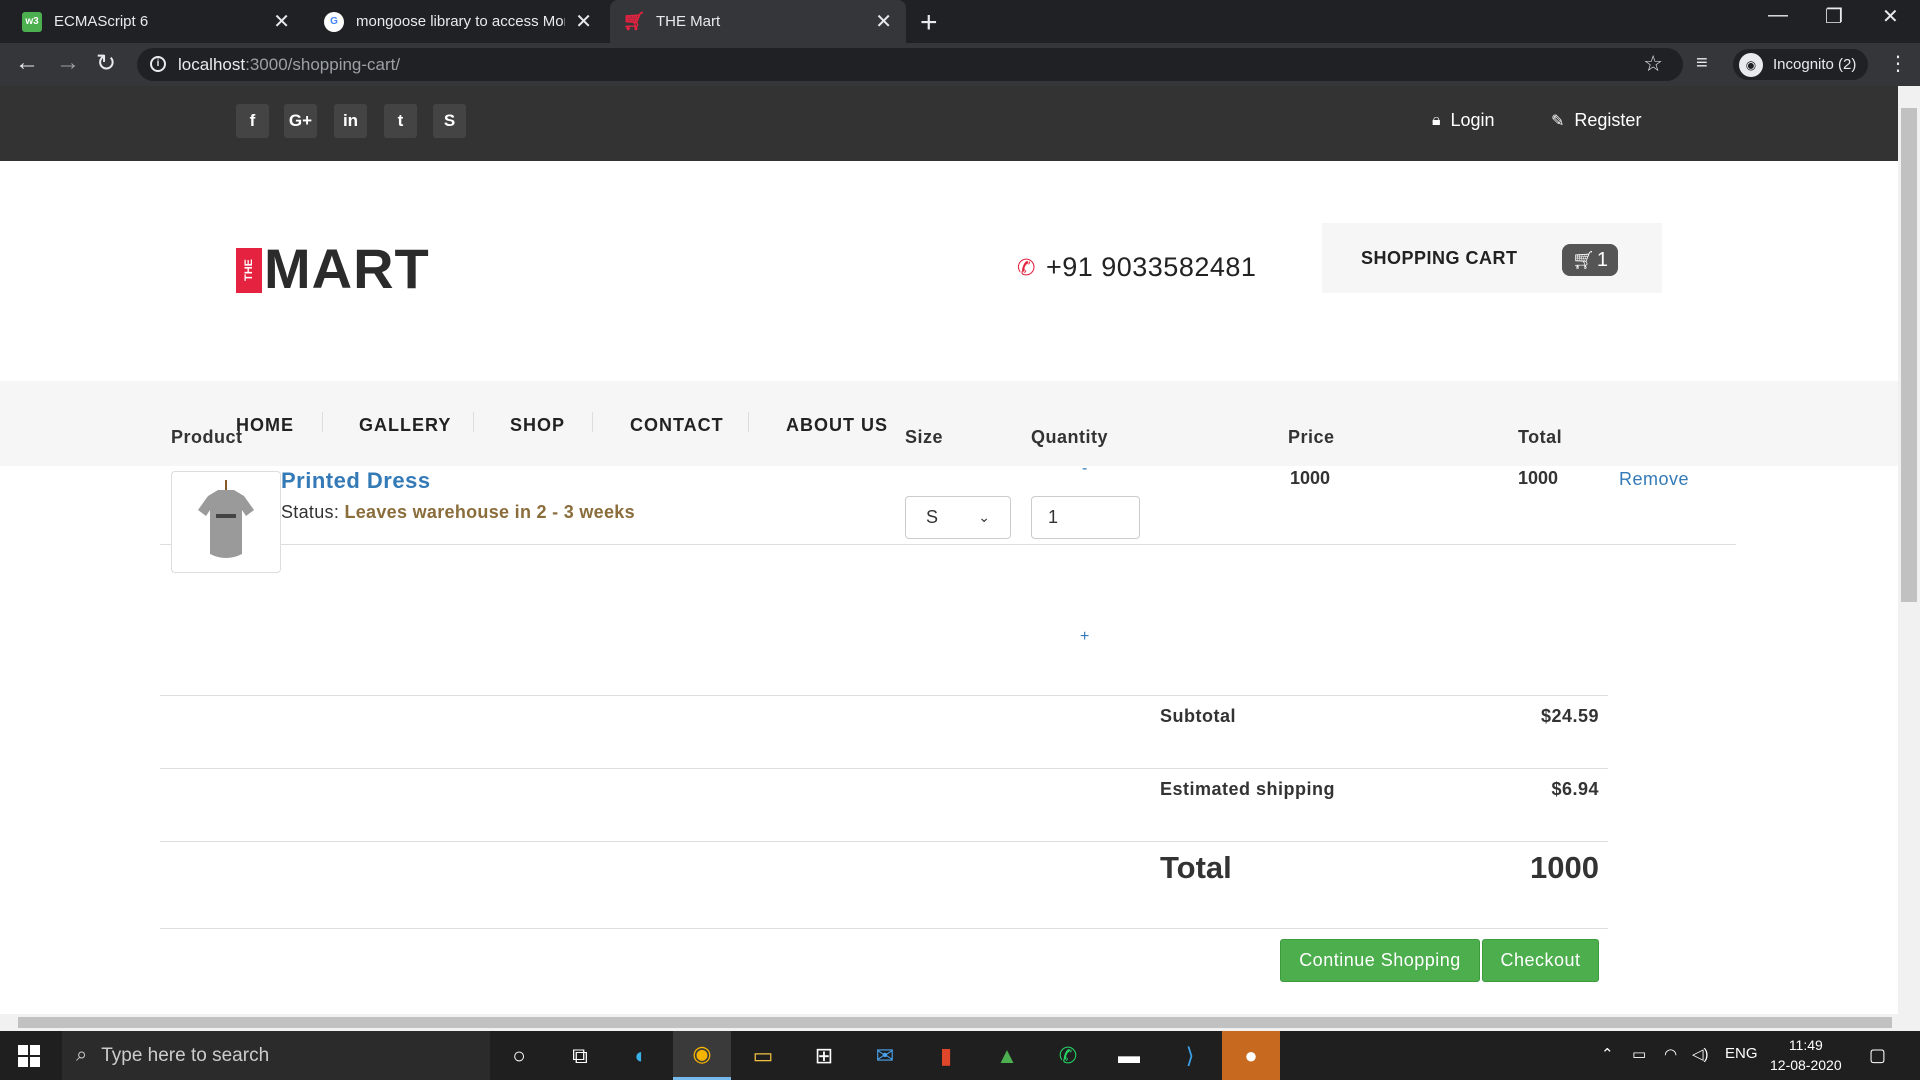  Describe the element at coordinates (758, 21) in the screenshot. I see `tab-the-mart: 🛒︎ THE Mart ✕` at that location.